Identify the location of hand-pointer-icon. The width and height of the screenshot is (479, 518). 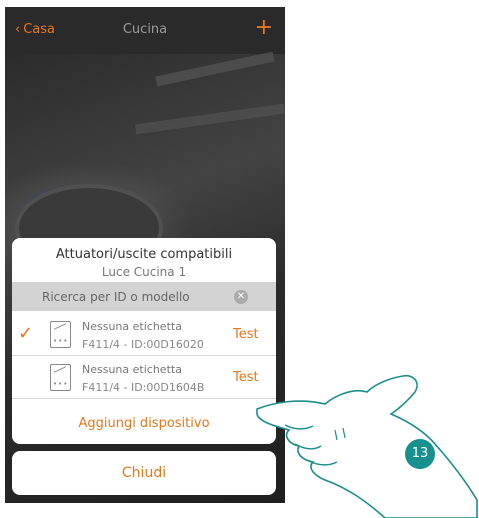
(367, 446).